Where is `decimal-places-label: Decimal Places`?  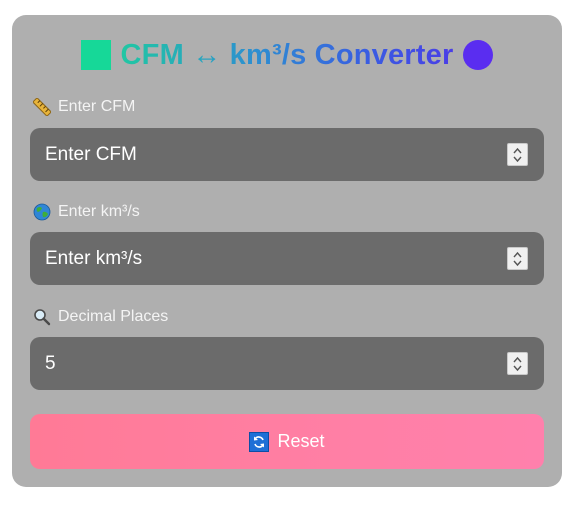
decimal-places-label: Decimal Places is located at coordinates (100, 317).